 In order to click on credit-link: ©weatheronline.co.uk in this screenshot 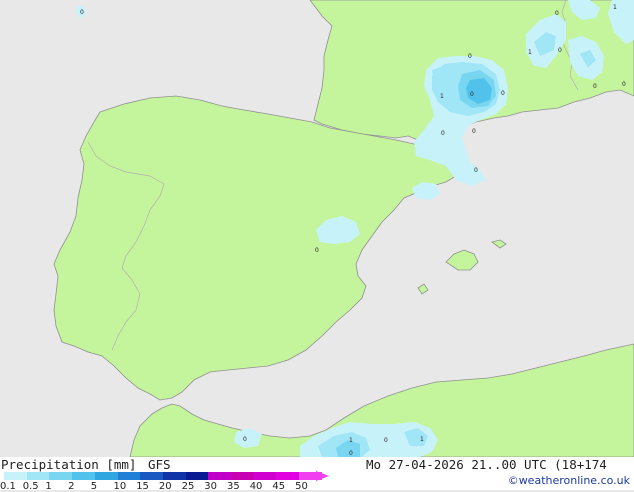, I will do `click(569, 480)`.